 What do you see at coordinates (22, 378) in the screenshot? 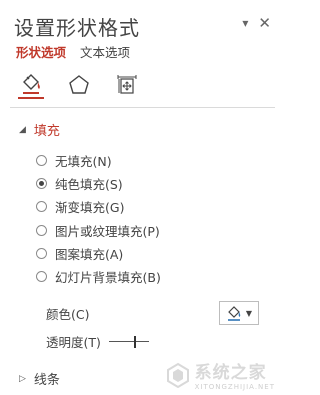
I see `collapsed-triangle-icon: ▷` at bounding box center [22, 378].